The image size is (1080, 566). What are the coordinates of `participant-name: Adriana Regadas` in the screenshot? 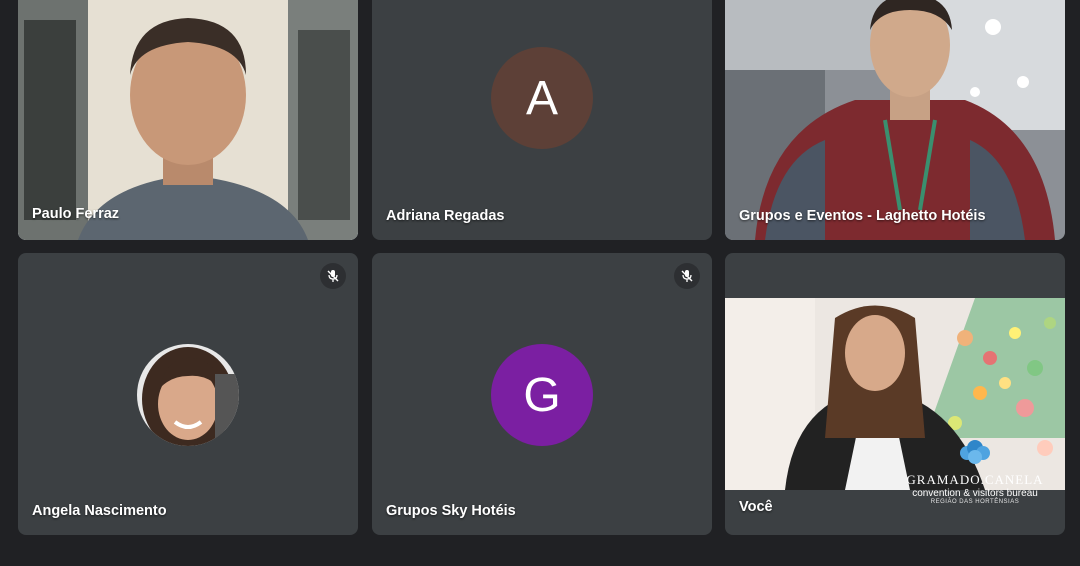 It's located at (445, 216).